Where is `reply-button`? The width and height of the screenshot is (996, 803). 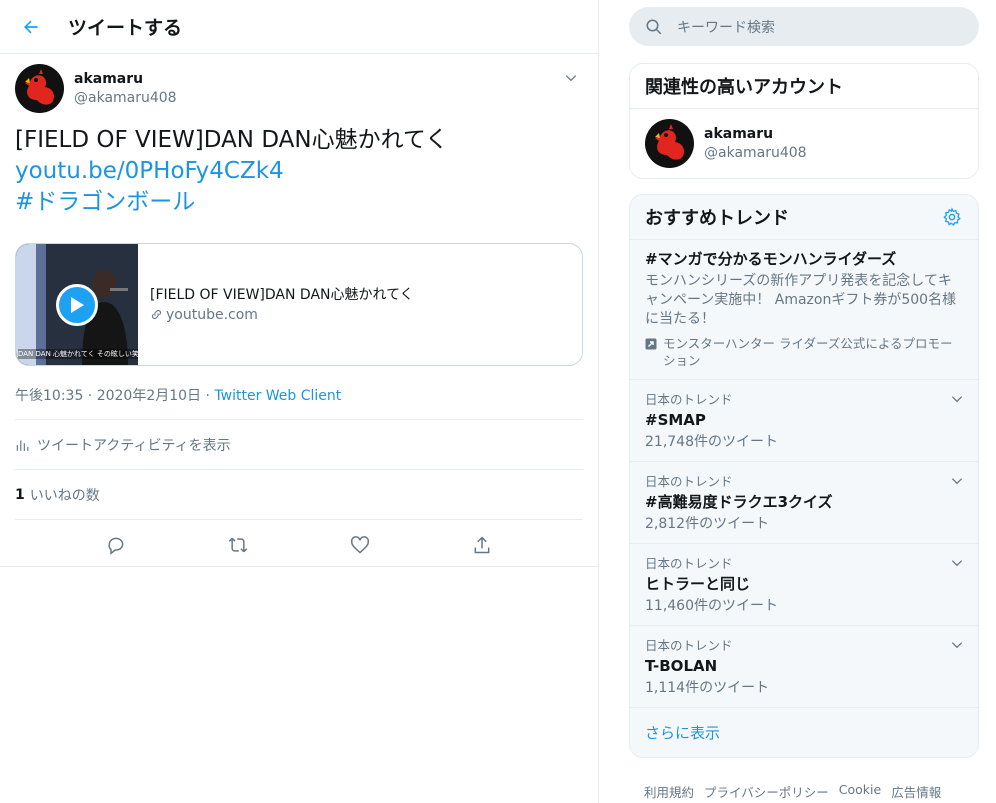
reply-button is located at coordinates (116, 545).